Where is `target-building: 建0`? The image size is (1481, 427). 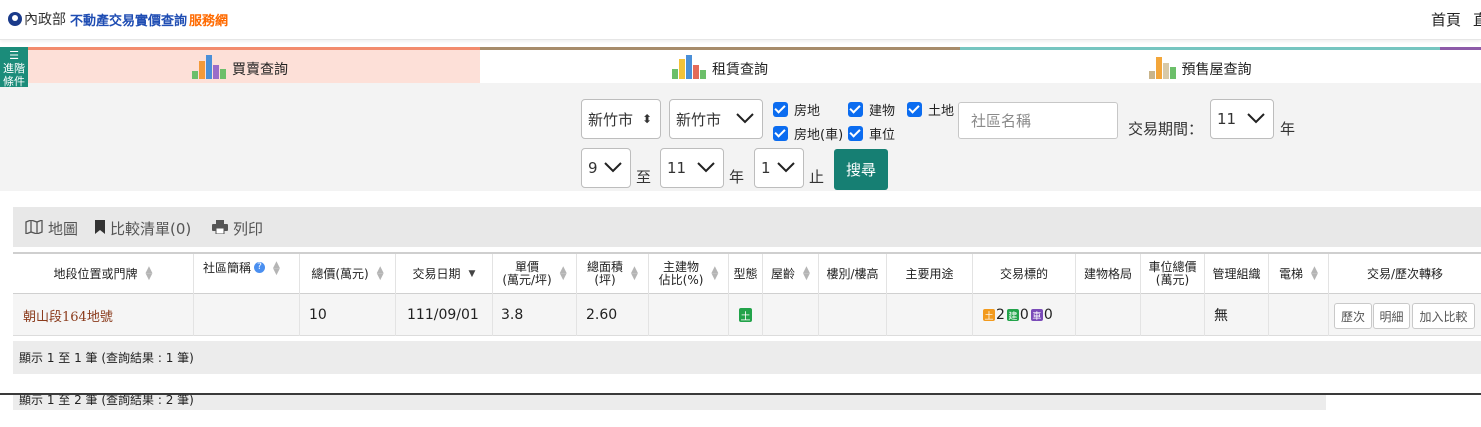
target-building: 建0 is located at coordinates (1017, 315).